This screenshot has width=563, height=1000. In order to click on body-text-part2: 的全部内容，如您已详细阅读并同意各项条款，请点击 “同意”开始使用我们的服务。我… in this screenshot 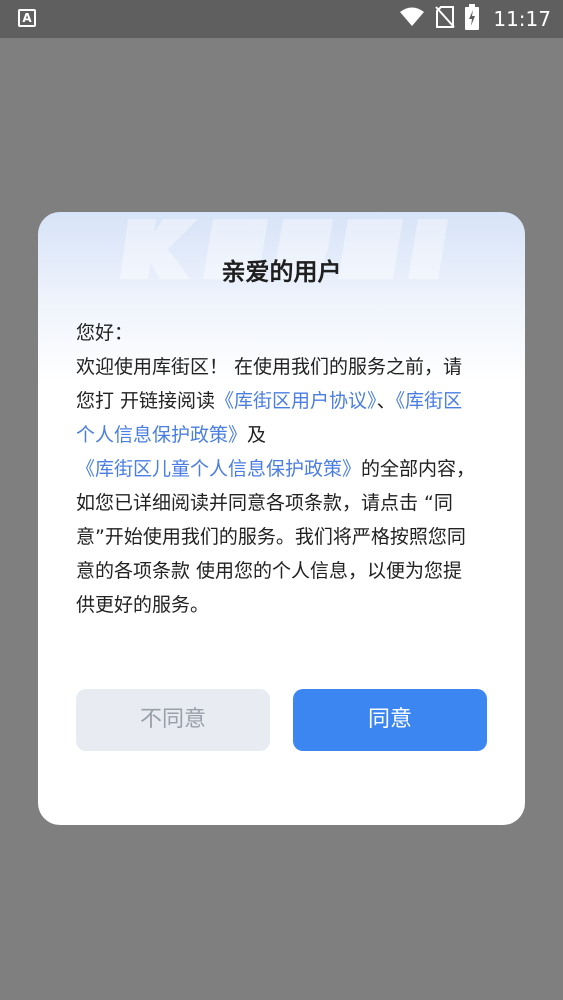, I will do `click(276, 537)`.